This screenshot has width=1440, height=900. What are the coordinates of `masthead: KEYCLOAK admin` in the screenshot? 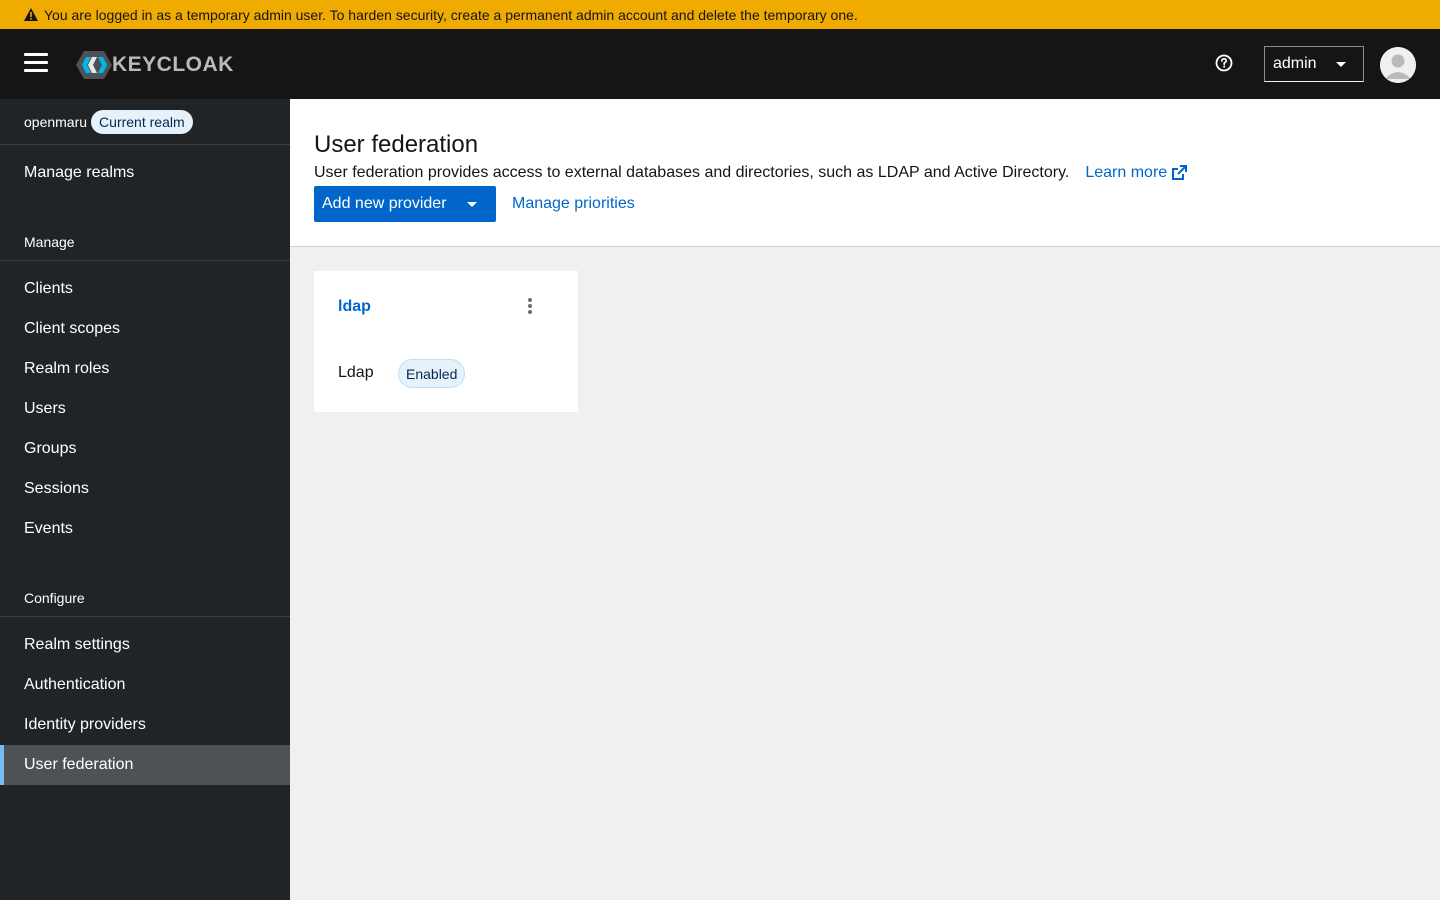 It's located at (720, 64).